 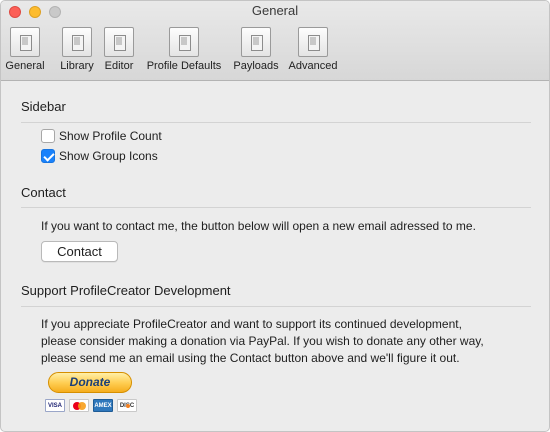 What do you see at coordinates (48, 136) in the screenshot?
I see `show-profile-count-checkbox` at bounding box center [48, 136].